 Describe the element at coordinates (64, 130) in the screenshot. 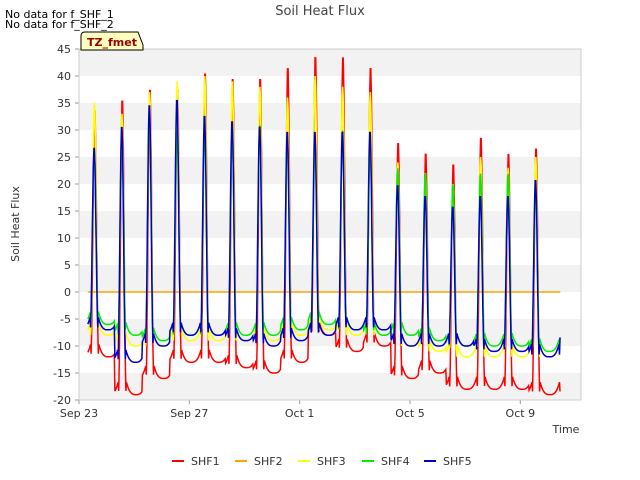

I see `y-tick-label: 30` at that location.